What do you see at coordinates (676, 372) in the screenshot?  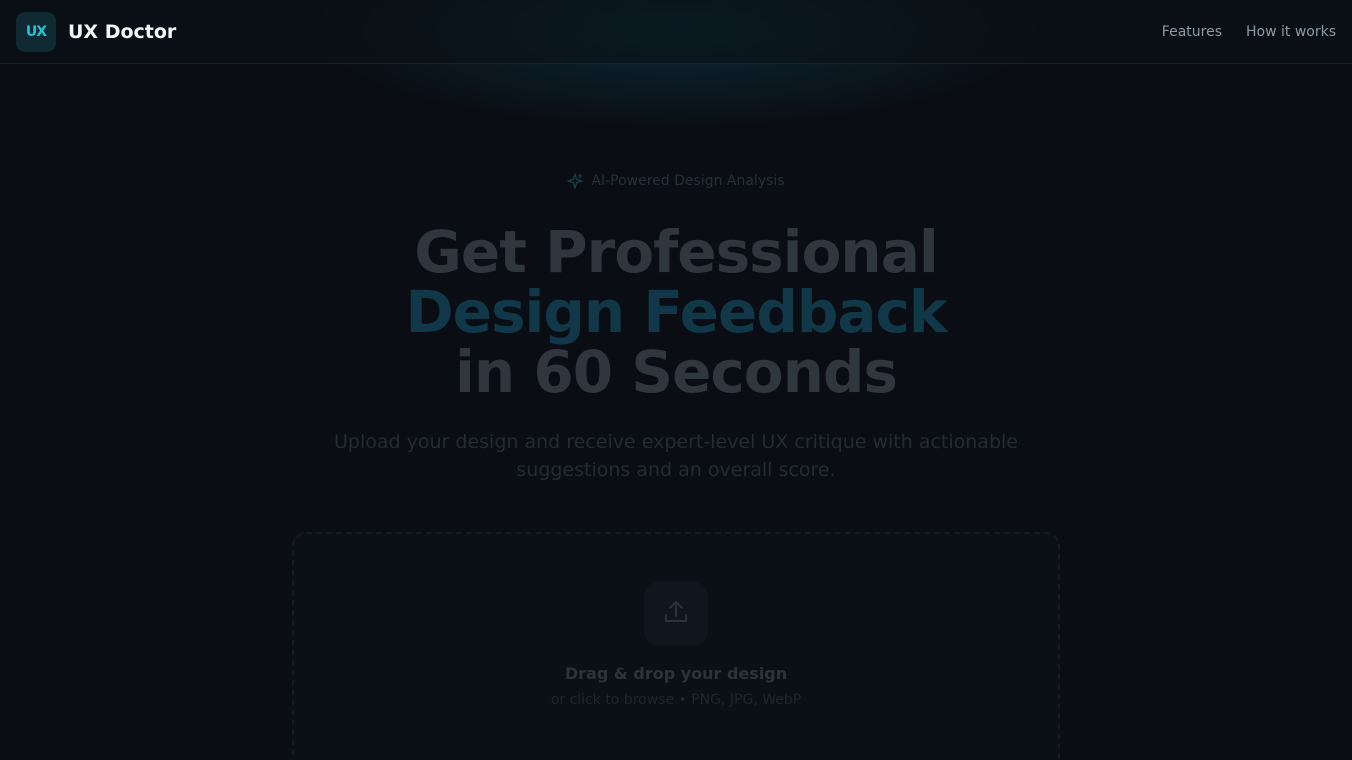 I see `headline-line-3: in 60 Seconds` at bounding box center [676, 372].